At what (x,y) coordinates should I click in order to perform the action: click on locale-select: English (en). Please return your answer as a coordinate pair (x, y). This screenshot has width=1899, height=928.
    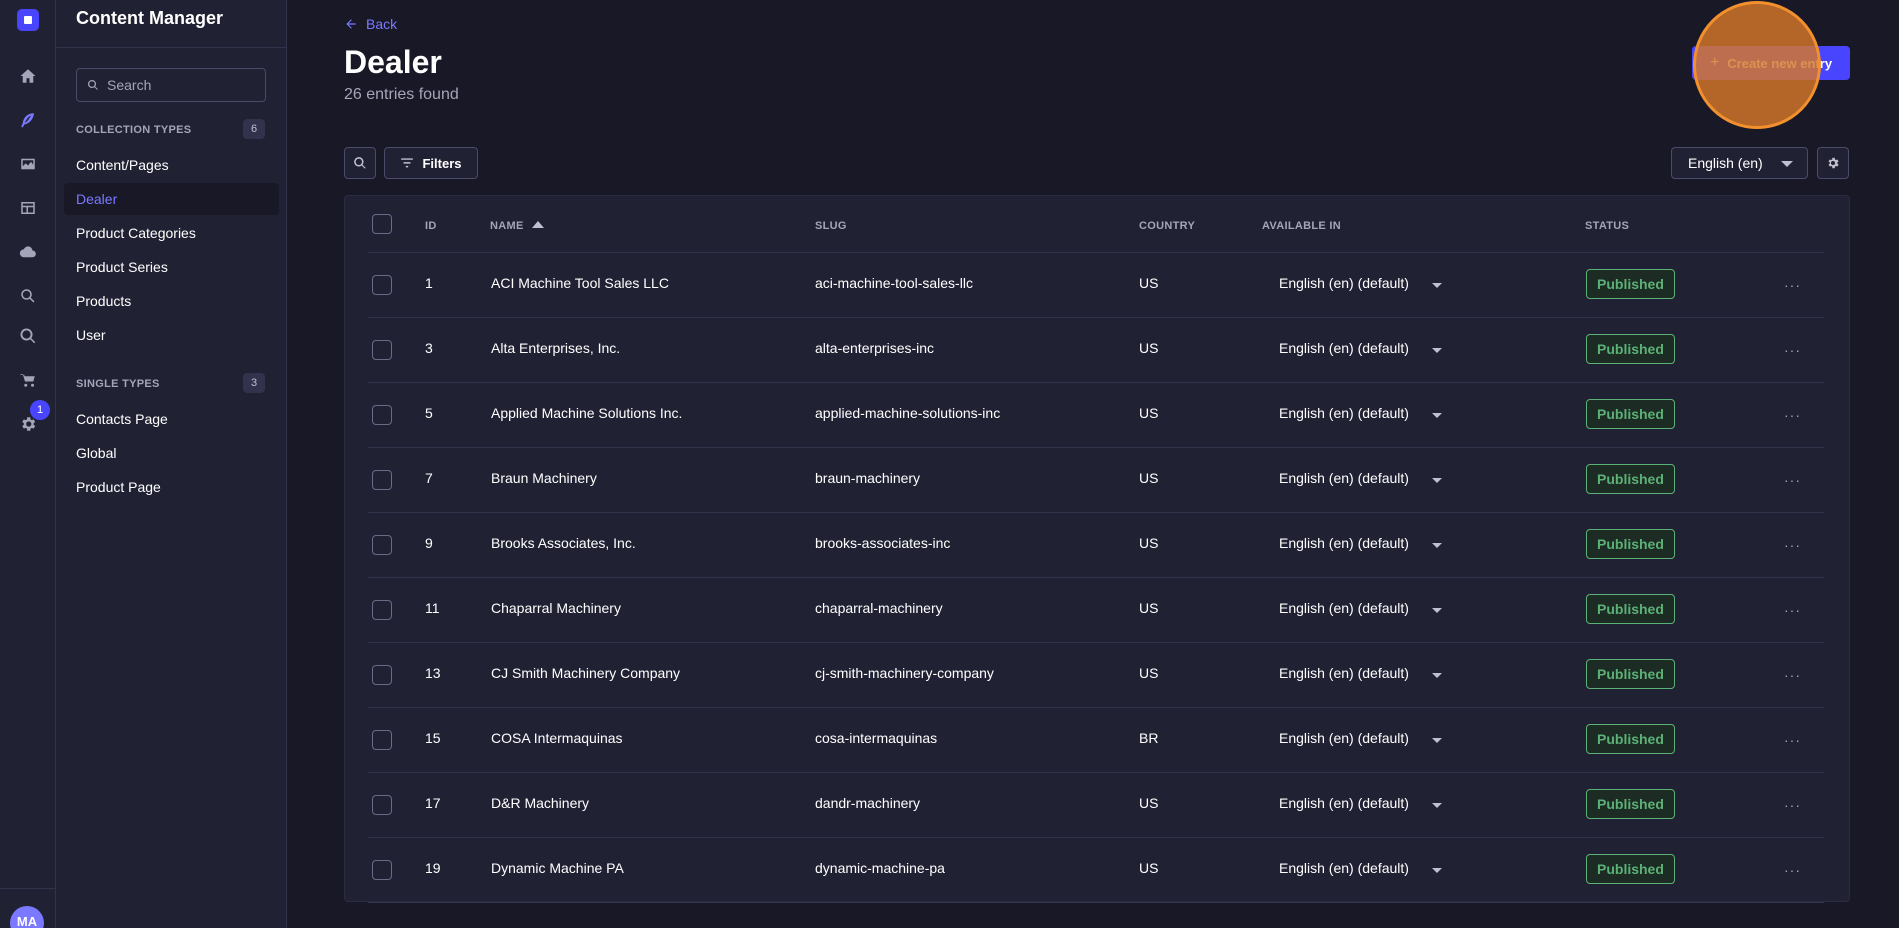
    Looking at the image, I should click on (1739, 163).